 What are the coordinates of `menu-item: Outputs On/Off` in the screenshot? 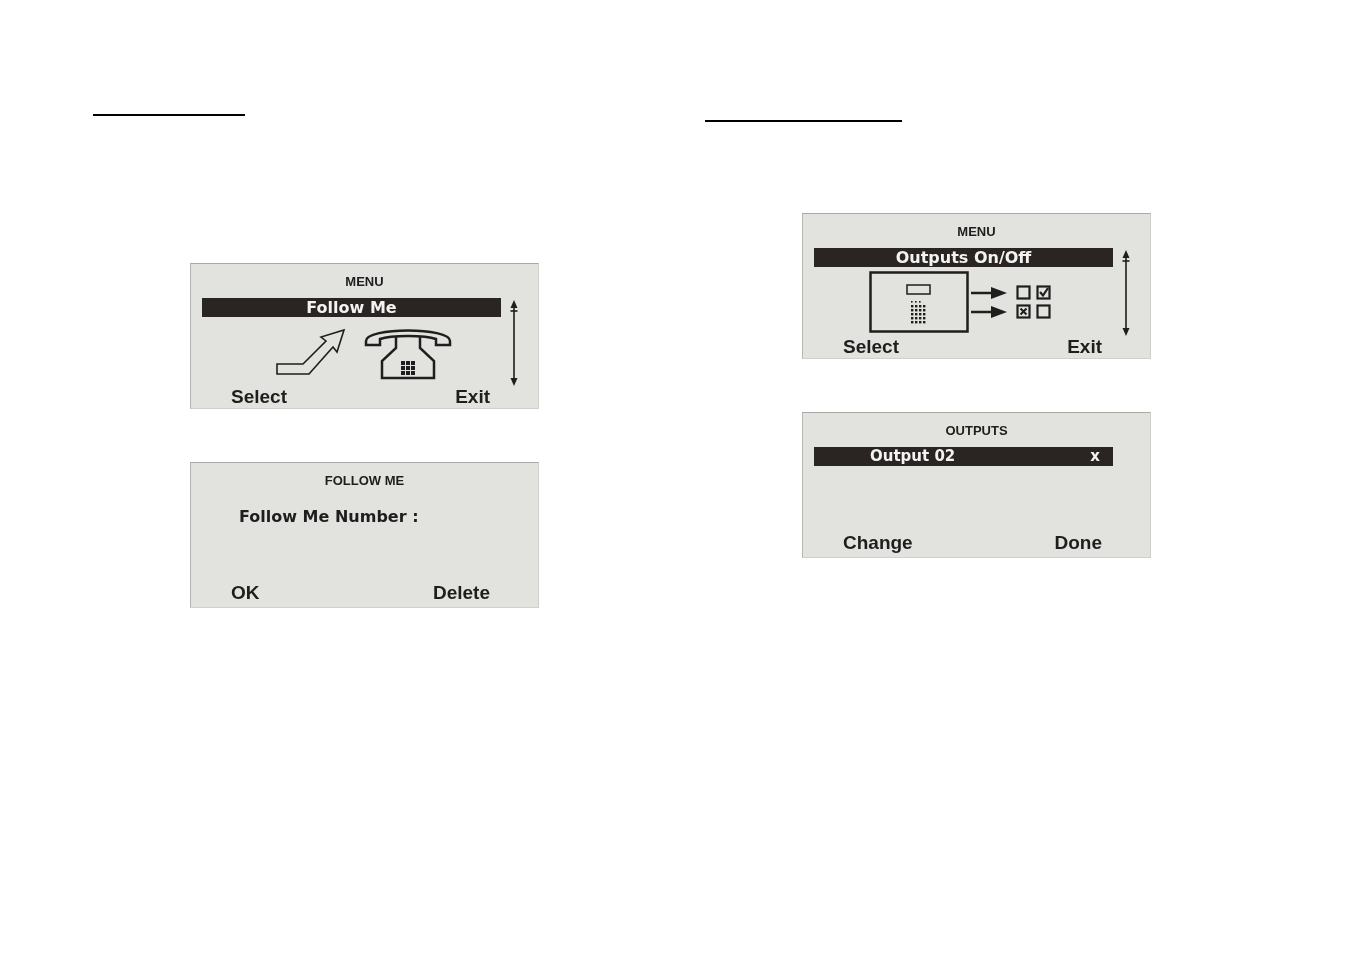 It's located at (963, 257).